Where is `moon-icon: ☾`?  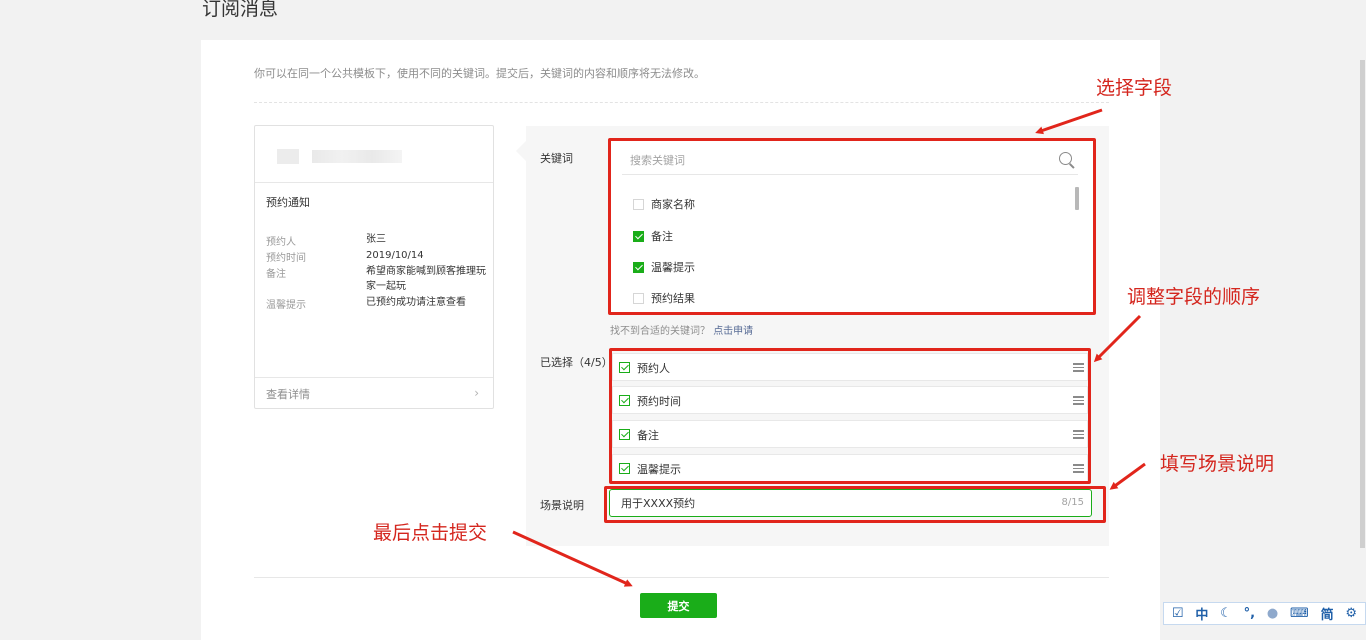 moon-icon: ☾ is located at coordinates (1226, 613).